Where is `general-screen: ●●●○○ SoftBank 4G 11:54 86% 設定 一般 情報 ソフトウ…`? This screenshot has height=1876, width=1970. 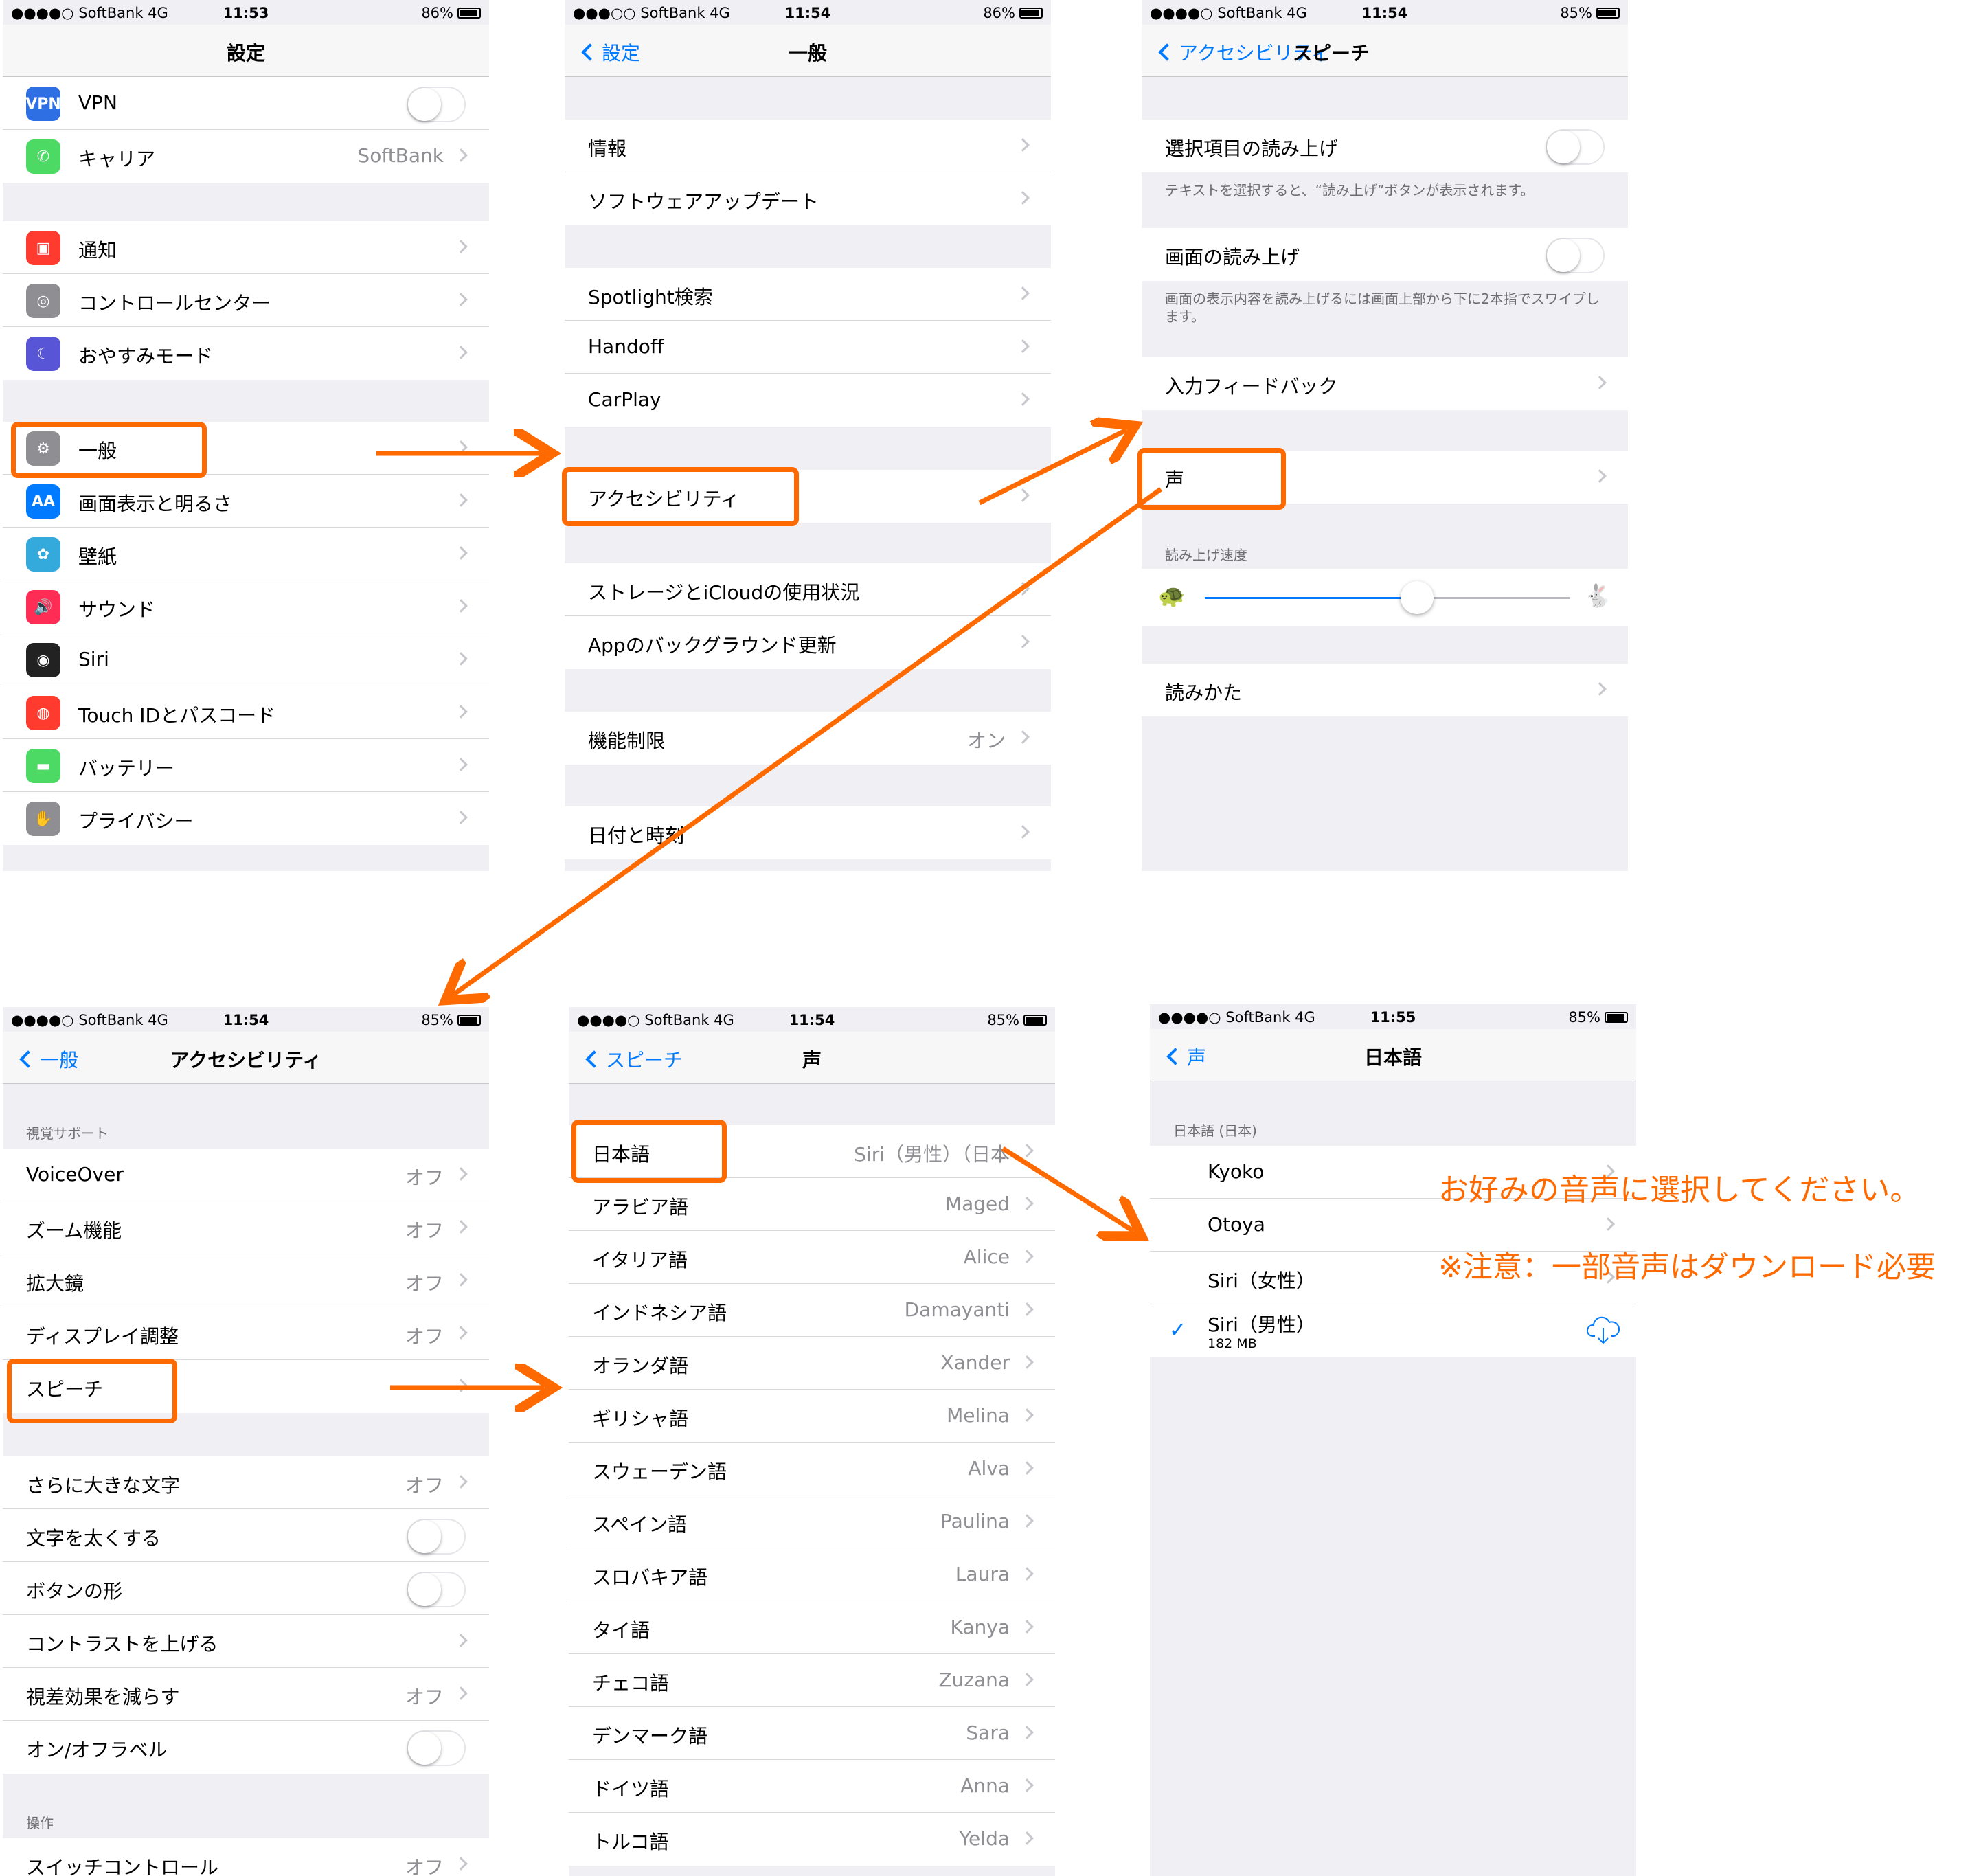
general-screen: ●●●○○ SoftBank 4G 11:54 86% 設定 一般 情報 ソフトウ… is located at coordinates (808, 435).